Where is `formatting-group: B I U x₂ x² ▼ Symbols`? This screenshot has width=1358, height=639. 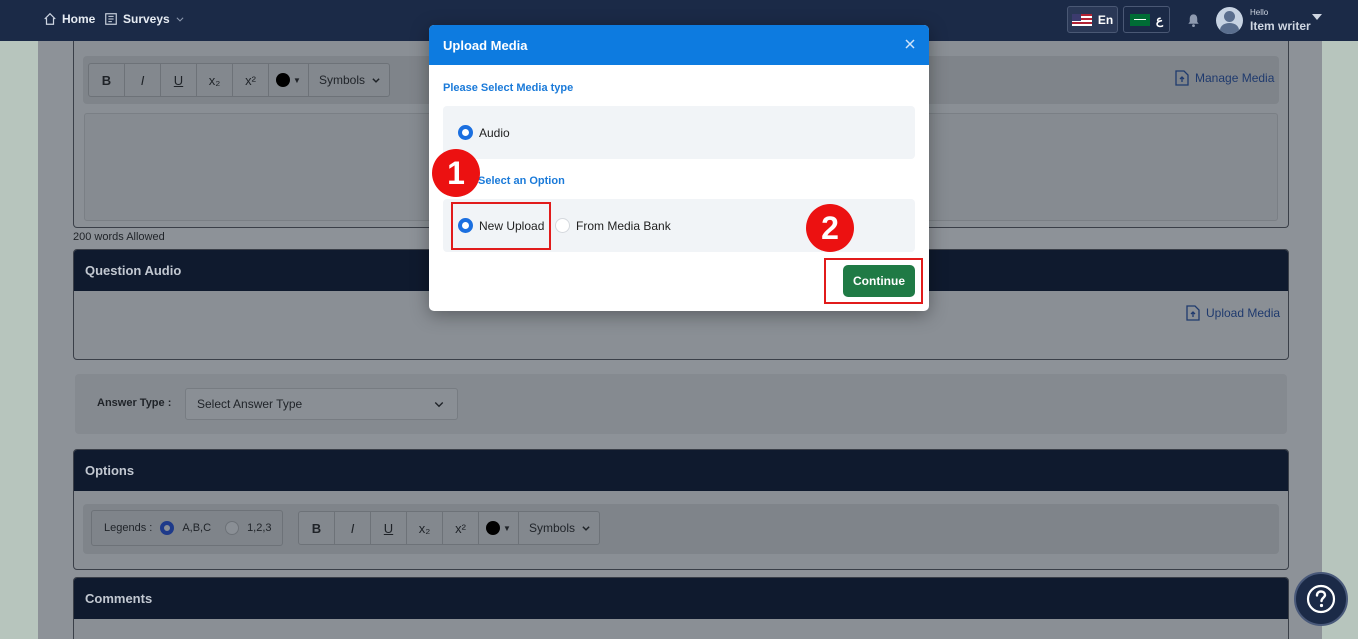
formatting-group: B I U x₂ x² ▼ Symbols is located at coordinates (239, 80).